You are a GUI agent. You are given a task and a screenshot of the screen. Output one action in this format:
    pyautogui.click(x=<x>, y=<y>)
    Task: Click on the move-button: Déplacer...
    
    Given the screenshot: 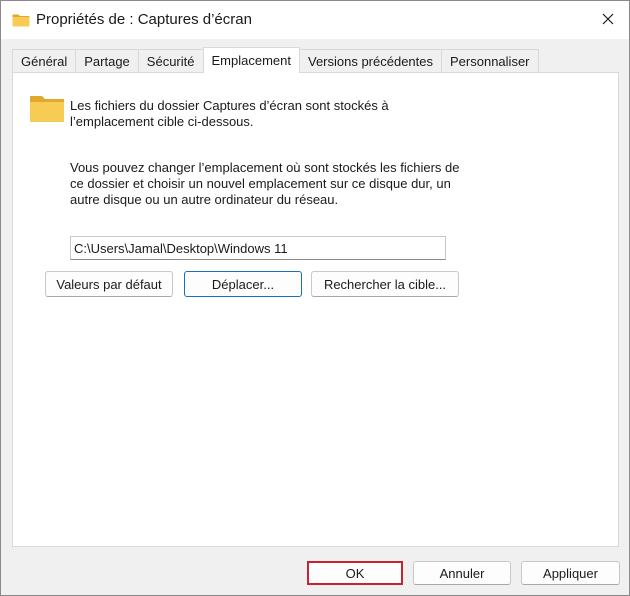 What is the action you would take?
    pyautogui.click(x=243, y=284)
    